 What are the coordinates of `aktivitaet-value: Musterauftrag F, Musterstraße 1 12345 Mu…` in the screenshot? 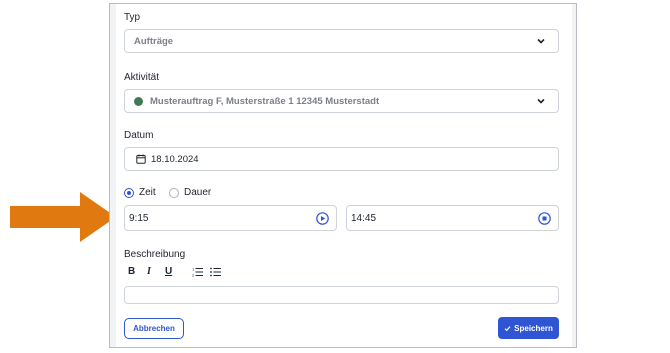 It's located at (265, 101).